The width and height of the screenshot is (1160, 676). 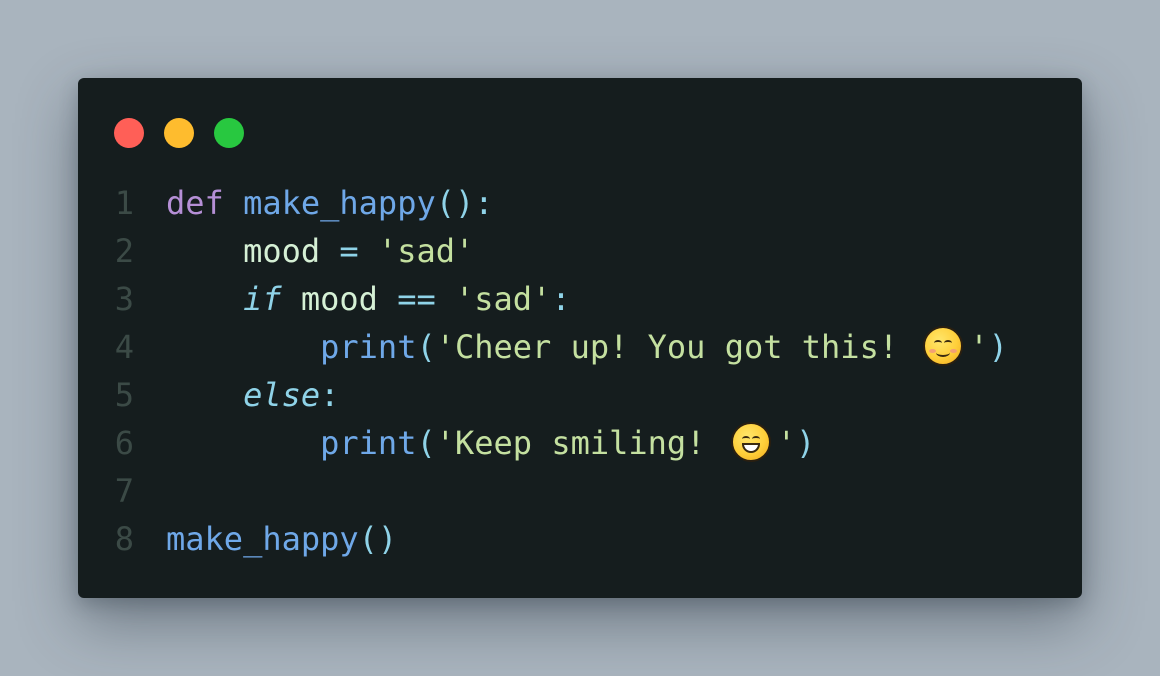 I want to click on code-token-punc: ():, so click(x=464, y=203).